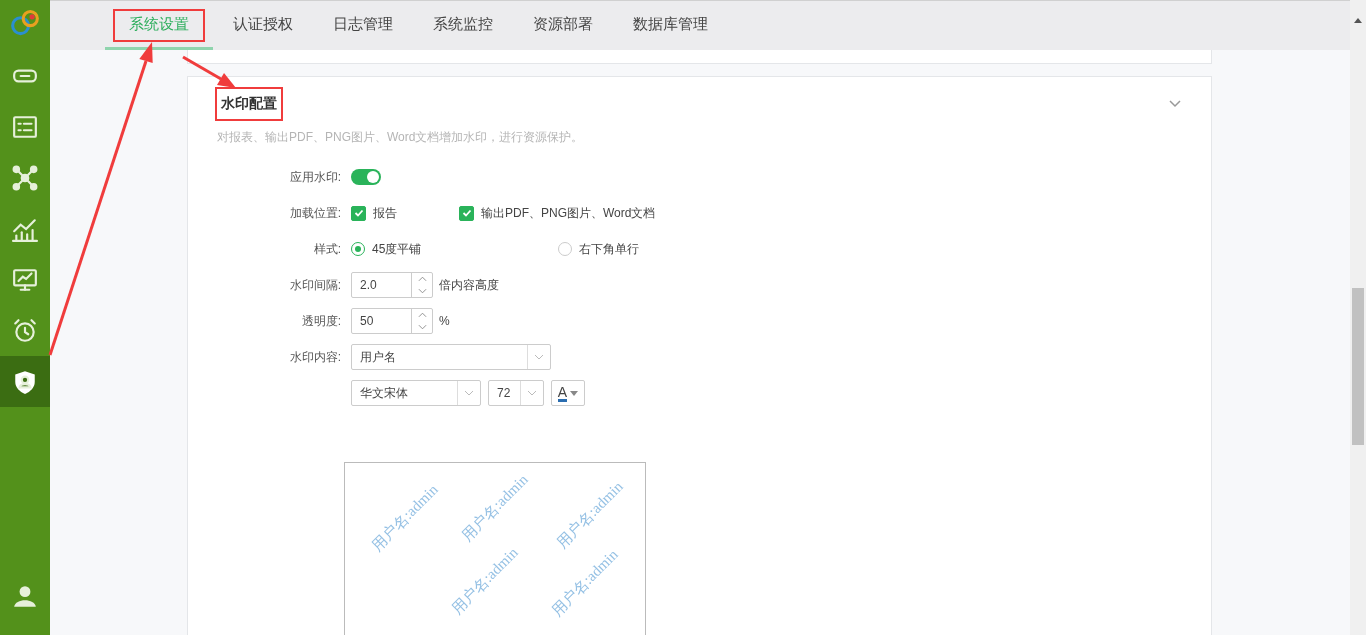 This screenshot has height=635, width=1366. What do you see at coordinates (315, 356) in the screenshot?
I see `field-label: 水印内容:` at bounding box center [315, 356].